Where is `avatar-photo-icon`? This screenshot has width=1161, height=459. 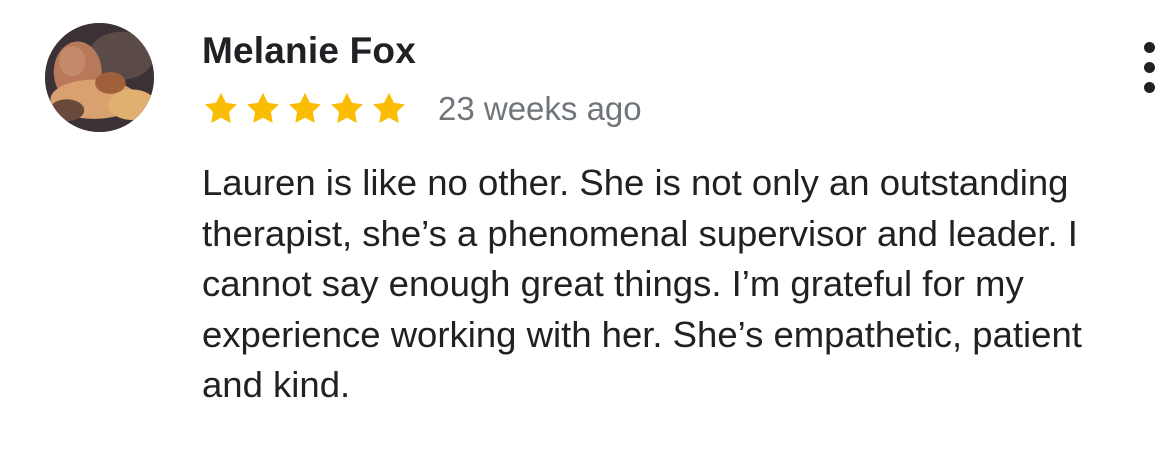
avatar-photo-icon is located at coordinates (99, 77).